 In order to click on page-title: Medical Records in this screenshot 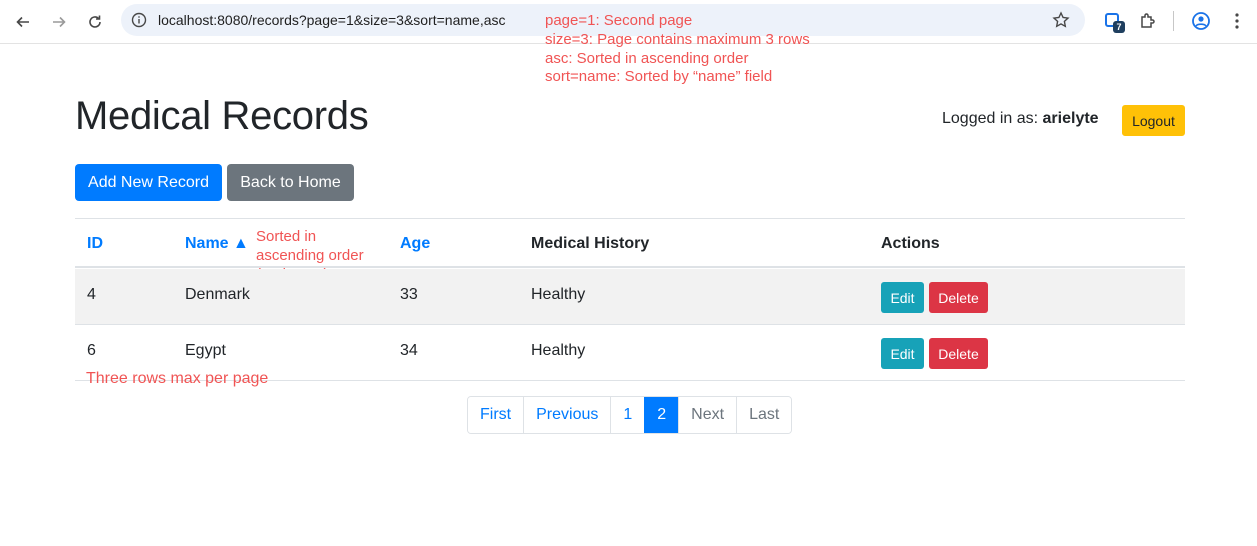, I will do `click(222, 116)`.